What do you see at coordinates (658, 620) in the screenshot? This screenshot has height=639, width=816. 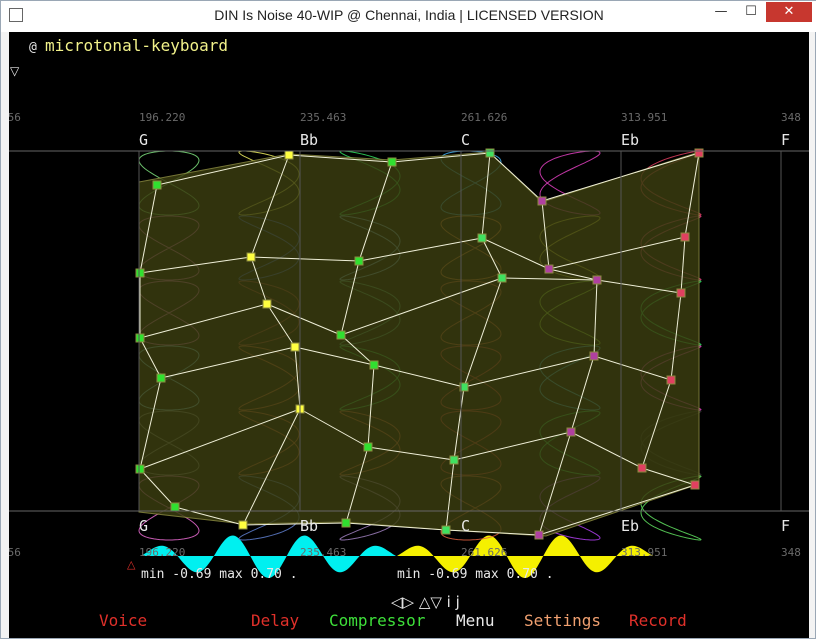 I see `menu-item-record: Record` at bounding box center [658, 620].